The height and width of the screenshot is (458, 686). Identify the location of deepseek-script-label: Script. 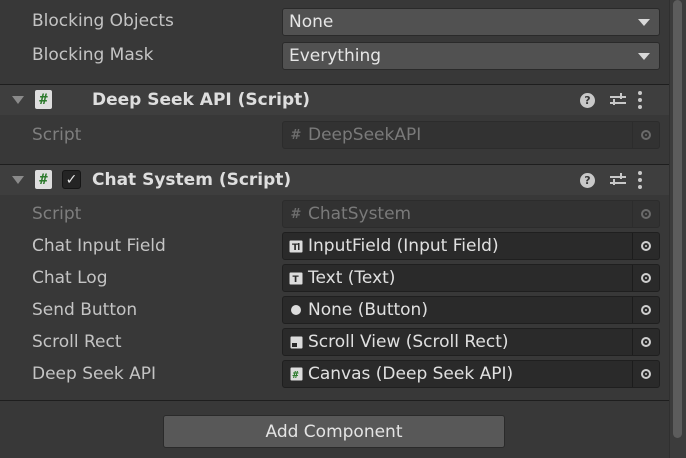
(57, 135).